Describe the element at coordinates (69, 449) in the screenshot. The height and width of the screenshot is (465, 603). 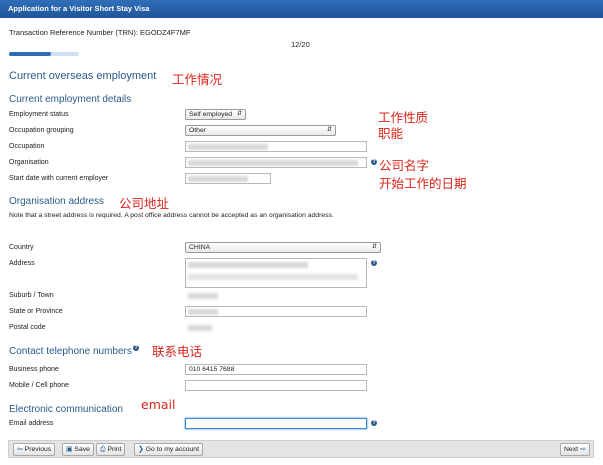
I see `floppy-disk-icon: ▣` at that location.